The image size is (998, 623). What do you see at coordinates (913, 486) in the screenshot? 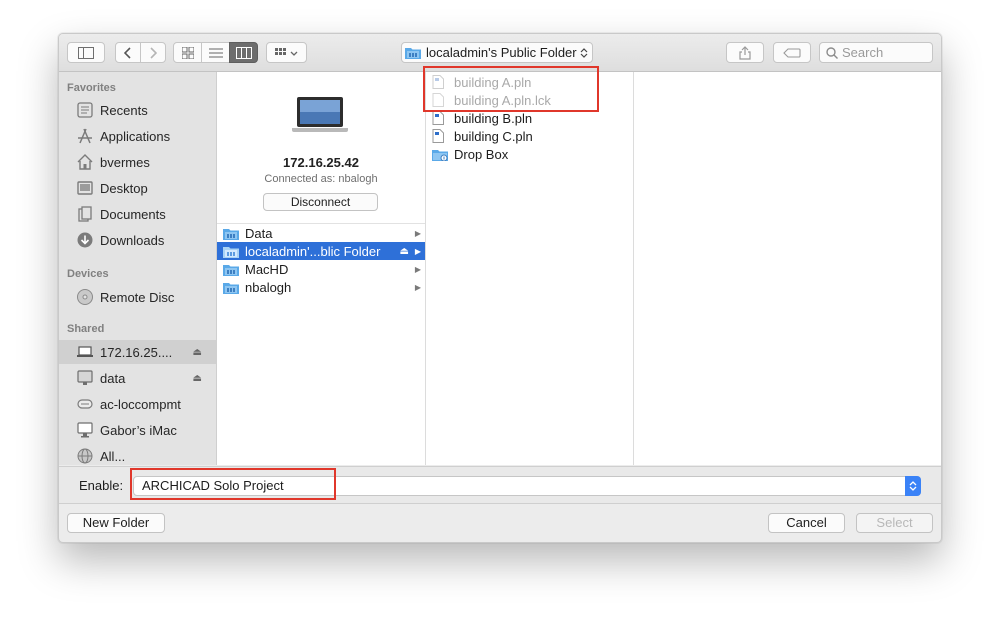
I see `up-down-chevron-icon` at bounding box center [913, 486].